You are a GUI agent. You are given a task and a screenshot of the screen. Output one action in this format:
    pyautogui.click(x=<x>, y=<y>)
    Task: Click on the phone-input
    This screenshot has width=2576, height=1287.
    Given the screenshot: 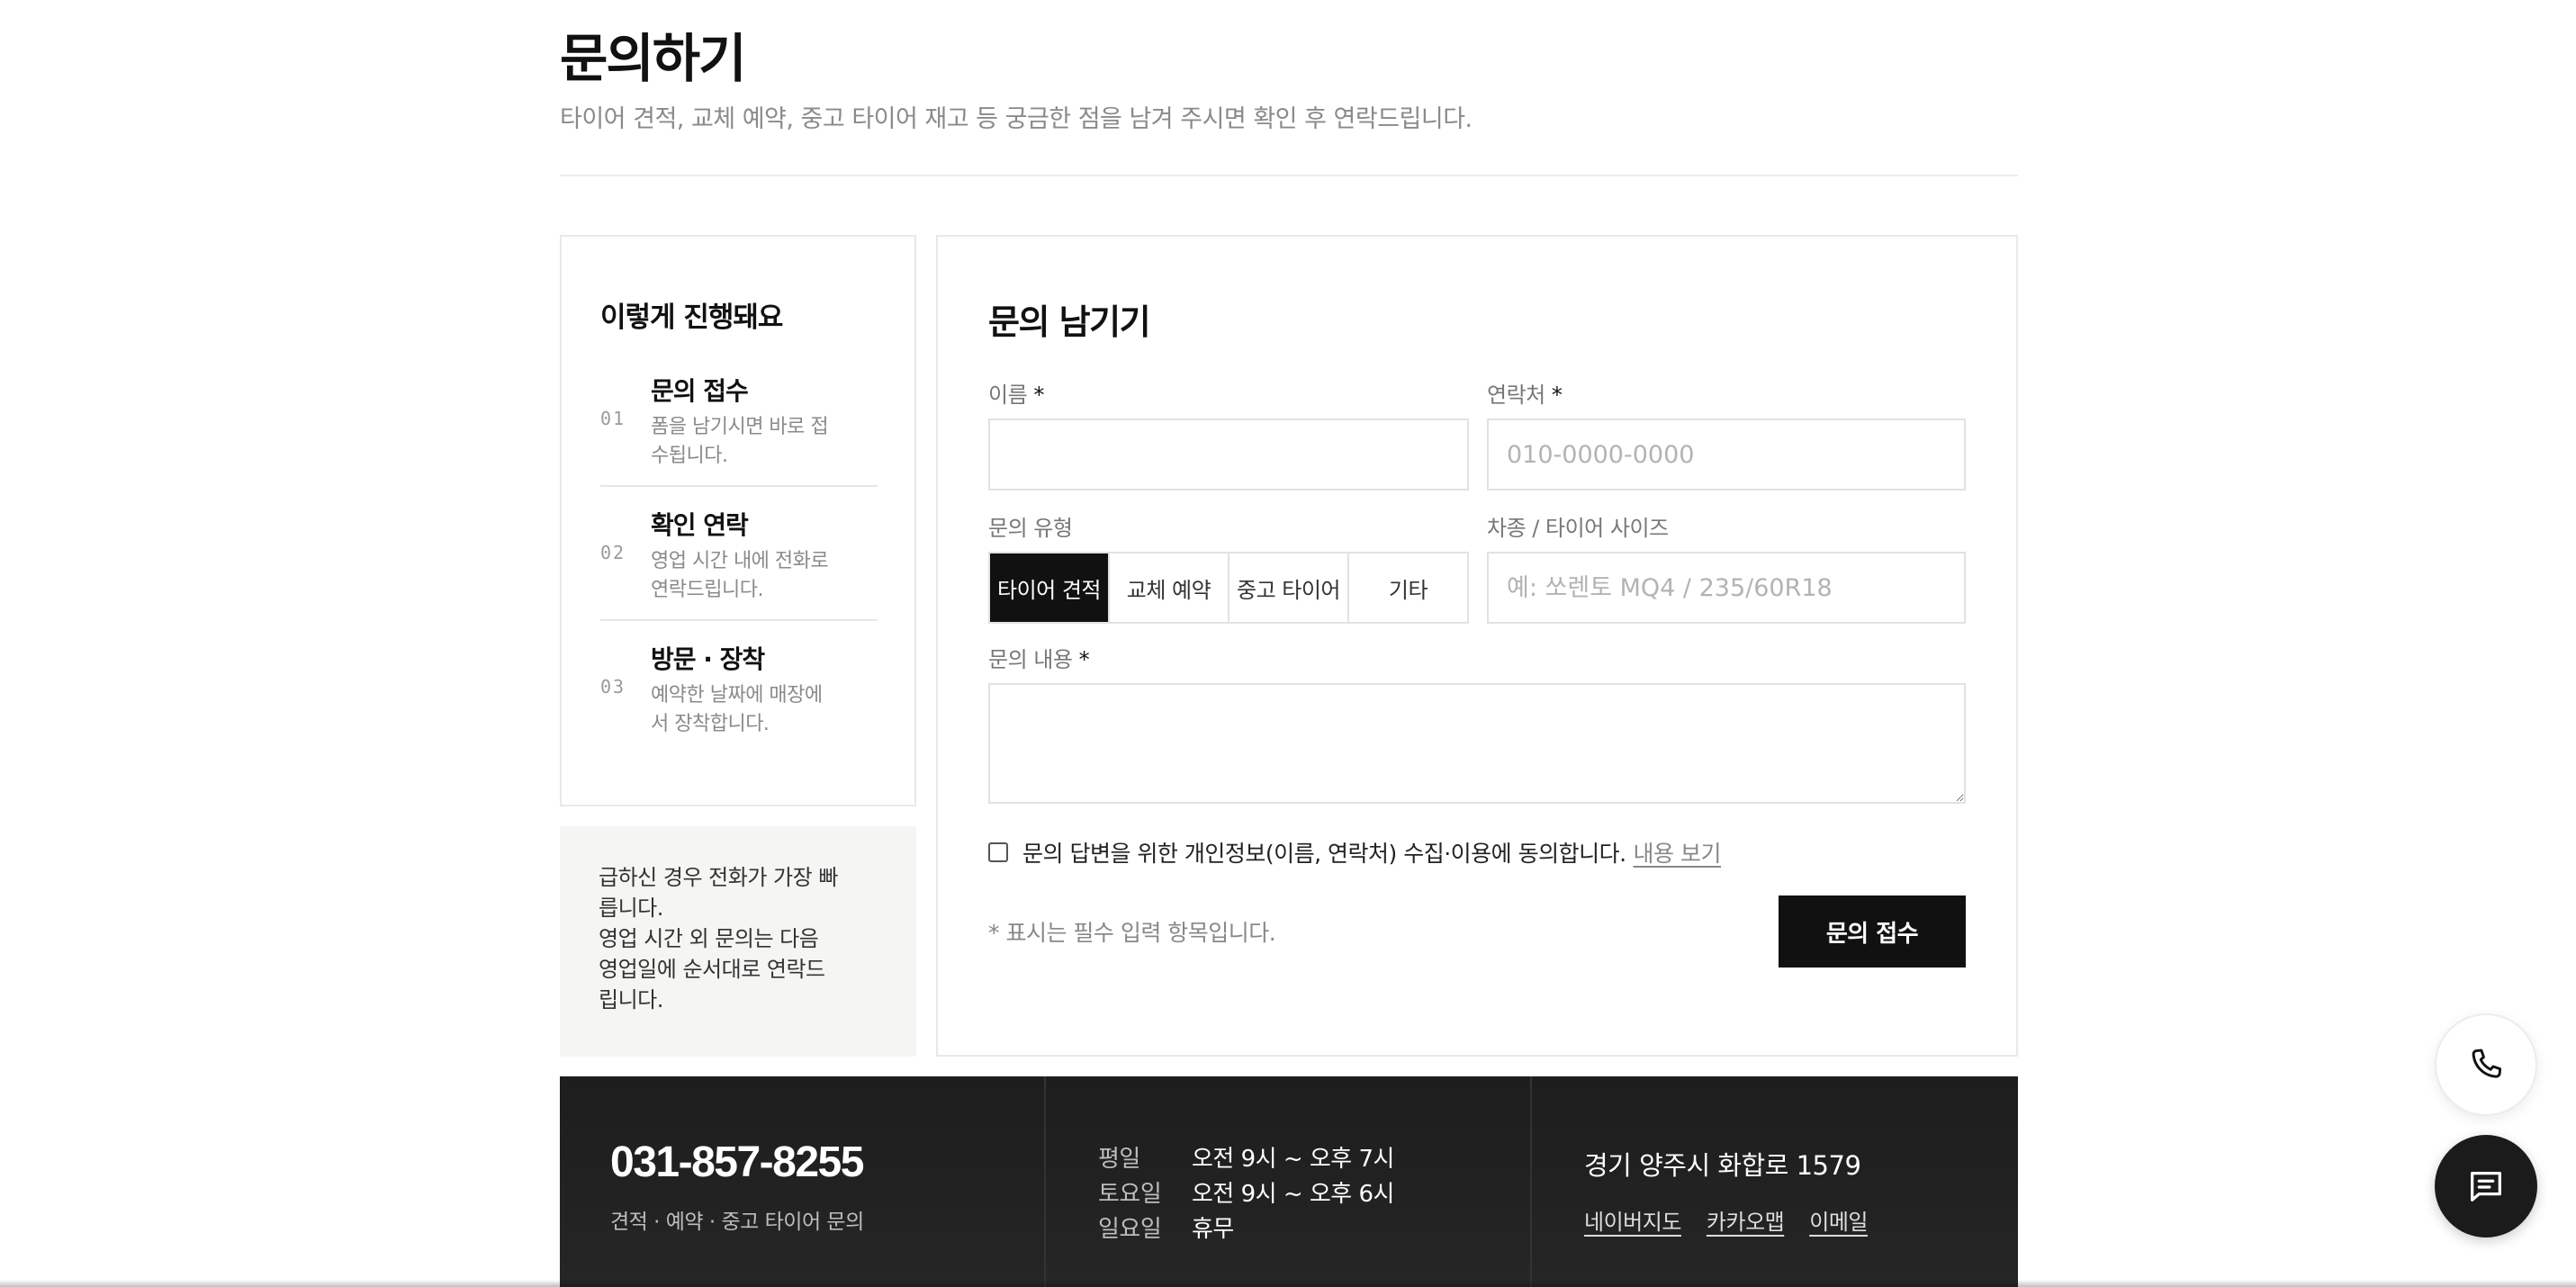 What is the action you would take?
    pyautogui.click(x=1726, y=454)
    